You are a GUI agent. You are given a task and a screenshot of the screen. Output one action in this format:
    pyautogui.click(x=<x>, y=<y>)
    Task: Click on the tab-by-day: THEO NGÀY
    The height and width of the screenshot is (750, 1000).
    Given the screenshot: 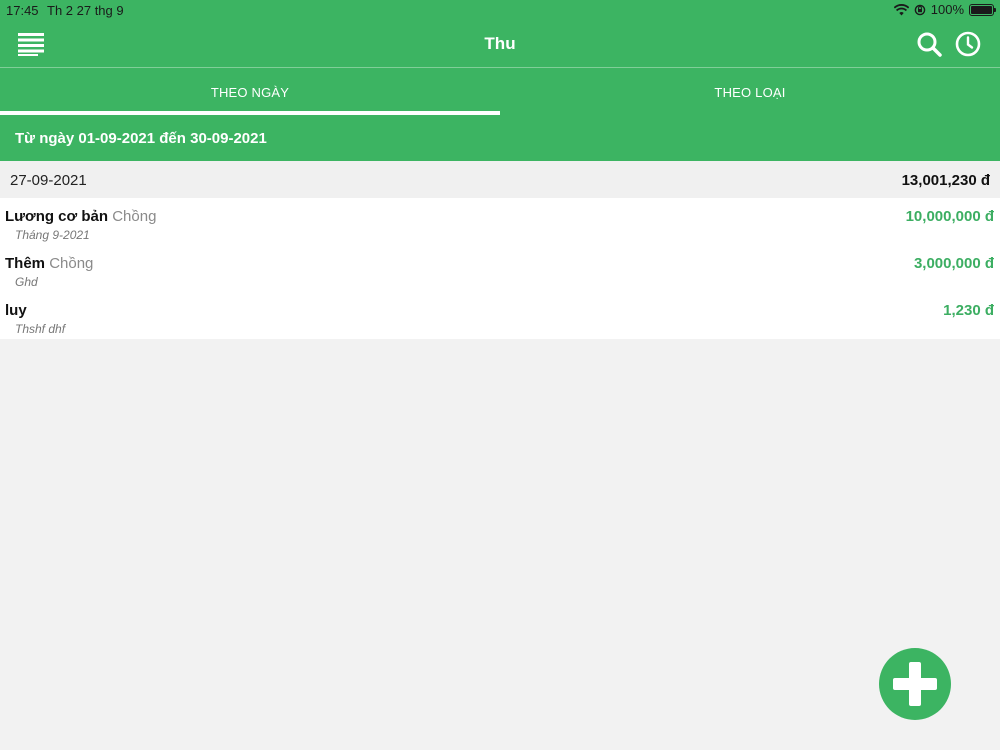 What is the action you would take?
    pyautogui.click(x=250, y=92)
    